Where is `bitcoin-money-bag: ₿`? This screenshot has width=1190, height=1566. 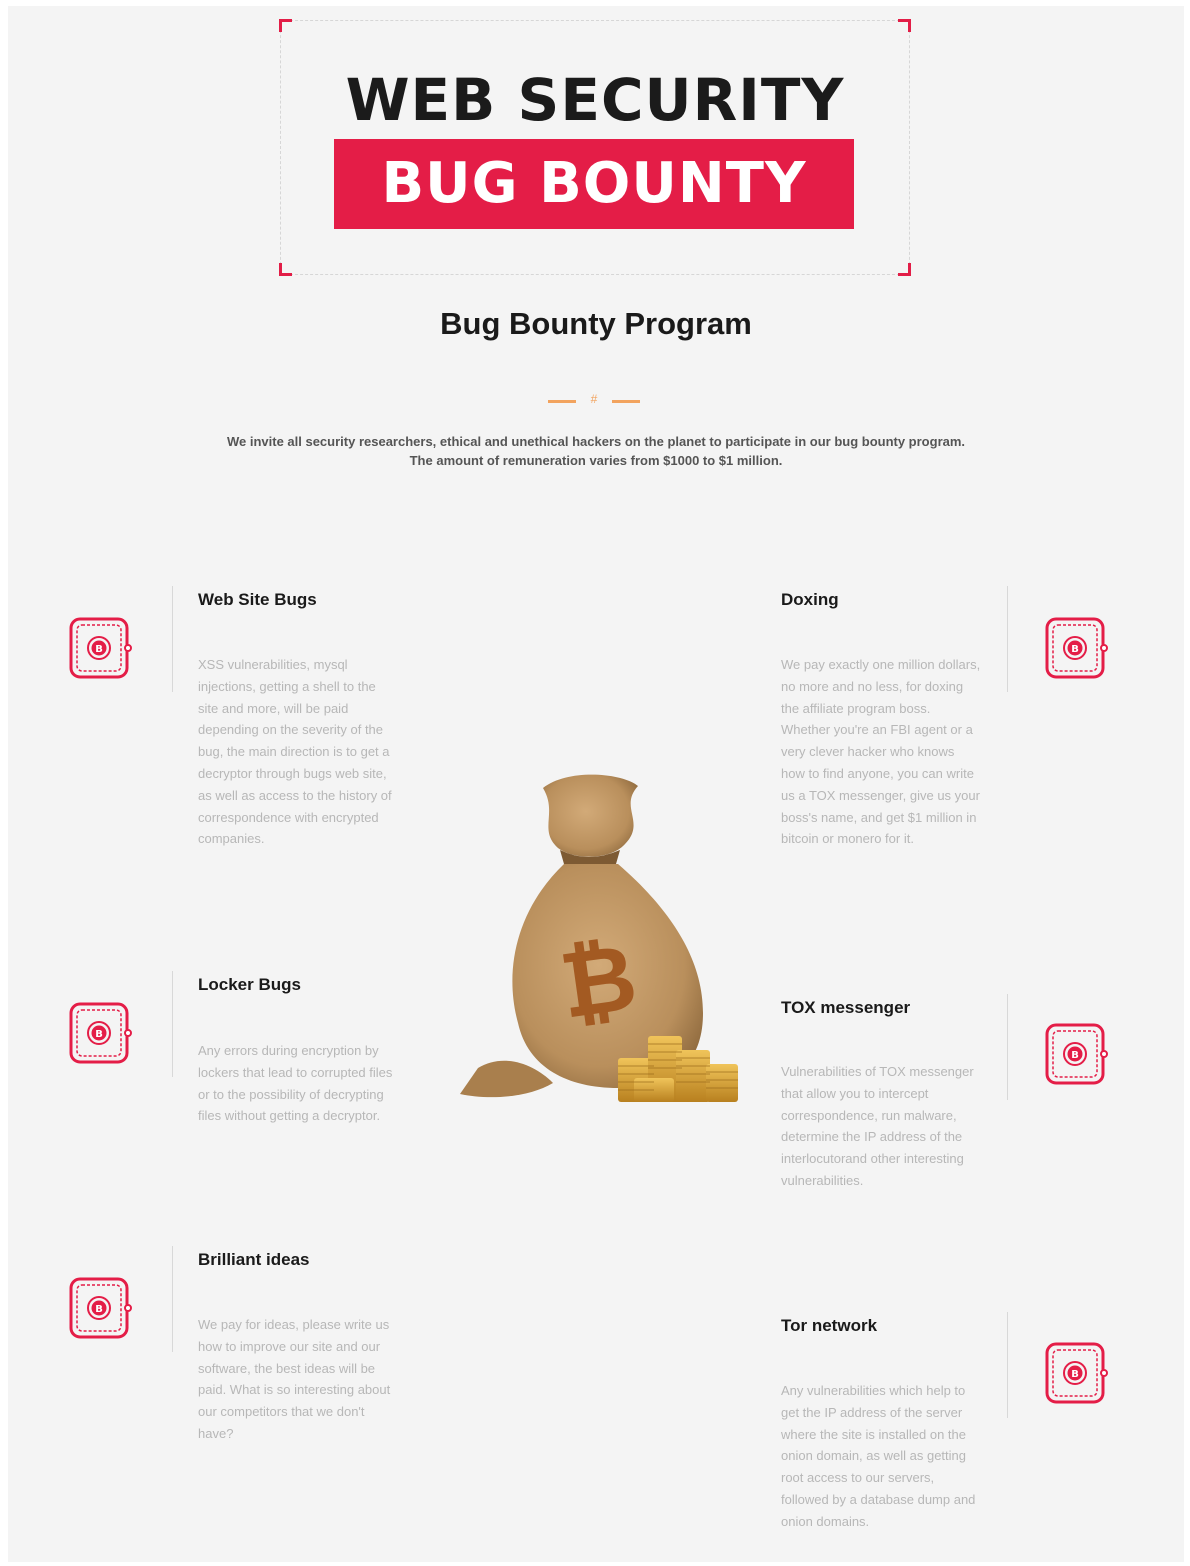
bitcoin-money-bag: ₿ is located at coordinates (599, 938).